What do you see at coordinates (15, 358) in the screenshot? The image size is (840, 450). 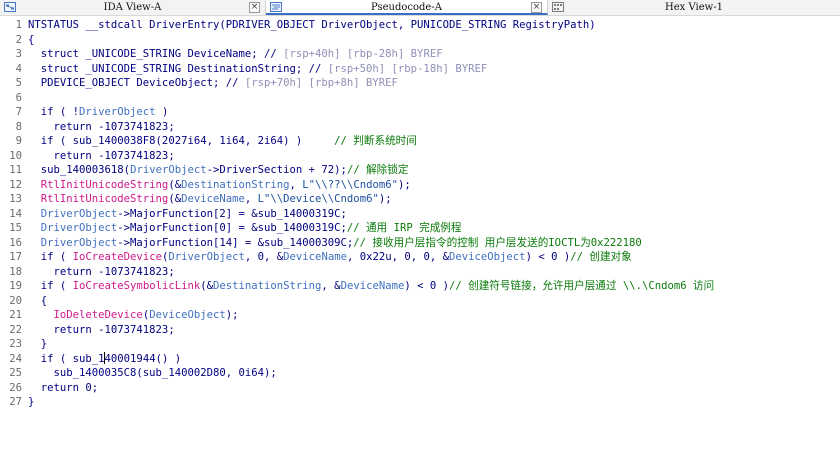 I see `line-number: 24` at bounding box center [15, 358].